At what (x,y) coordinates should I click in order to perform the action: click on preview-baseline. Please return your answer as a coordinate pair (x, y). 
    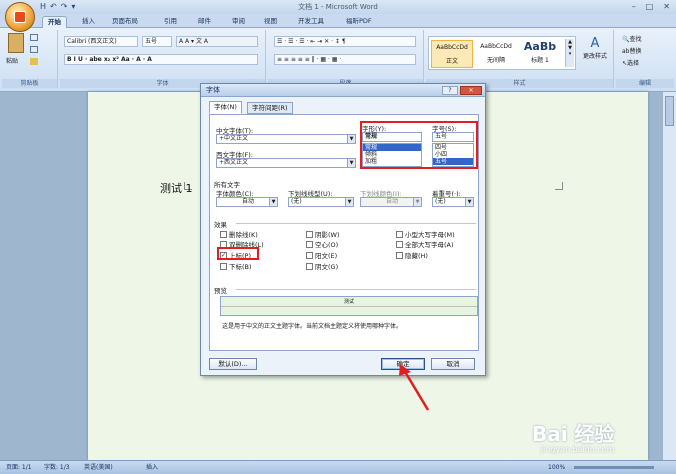
    Looking at the image, I should click on (349, 306).